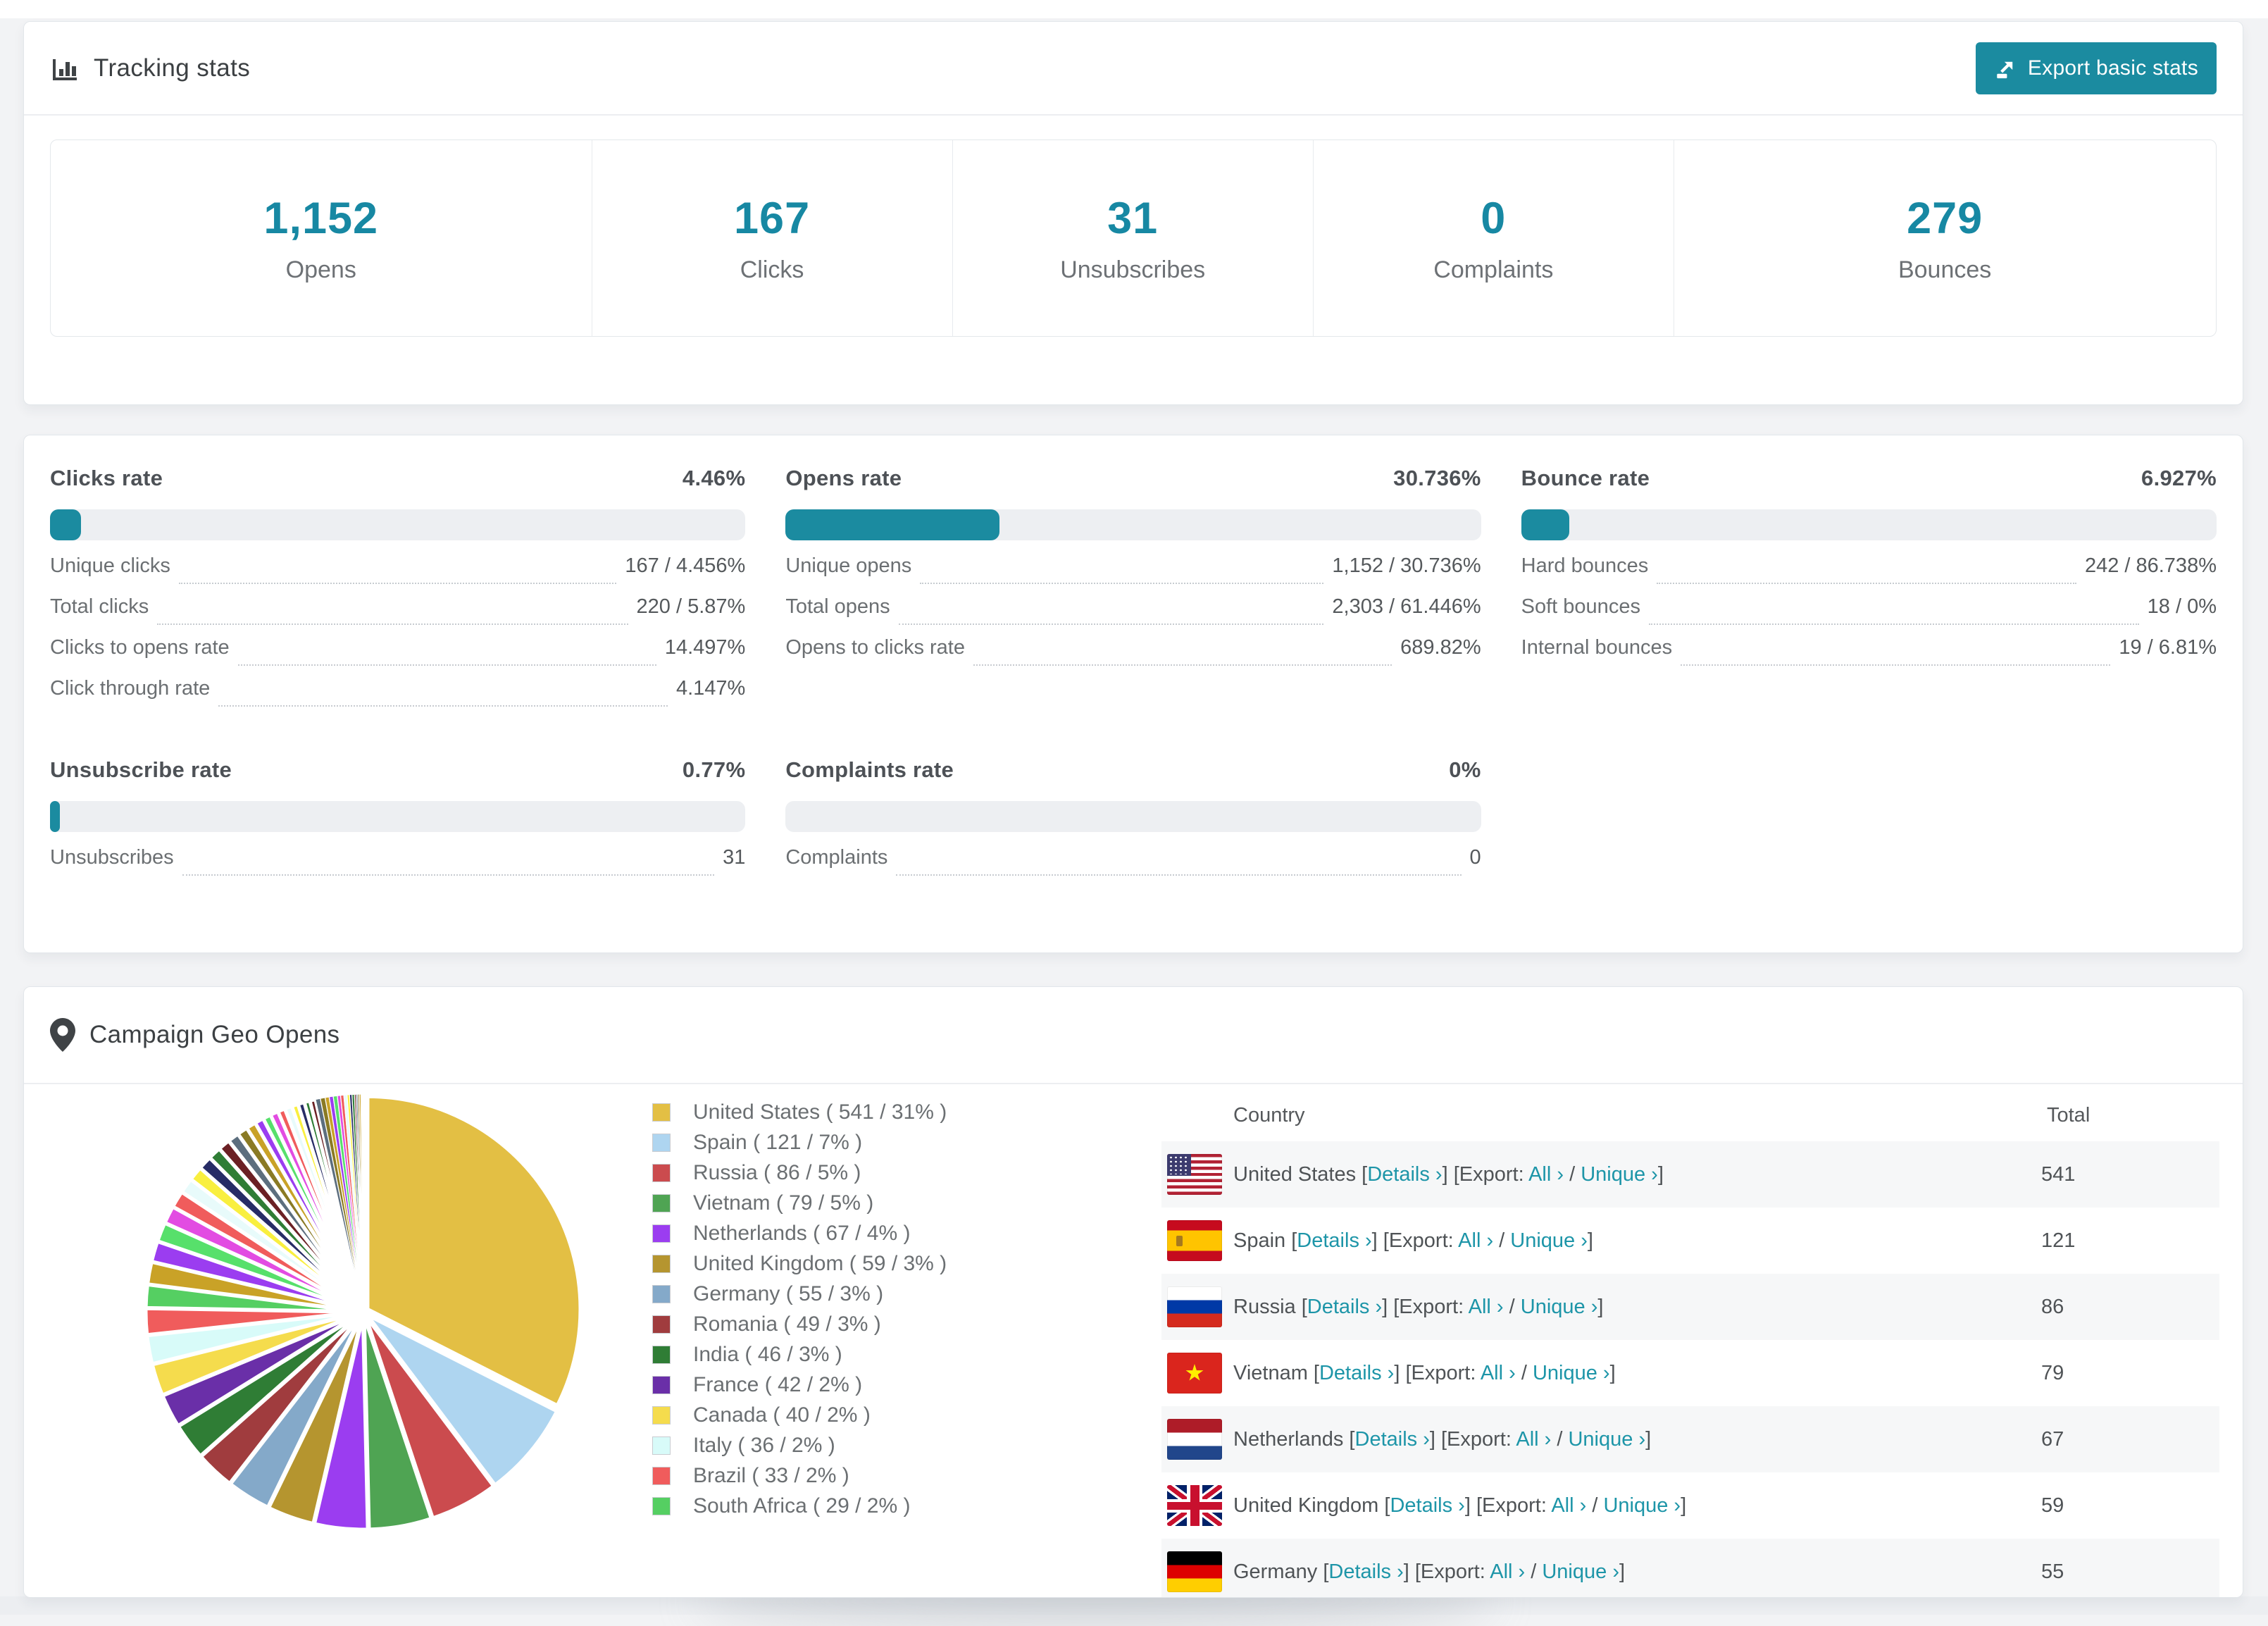  I want to click on detail-row: Unsubscribes 31, so click(397, 867).